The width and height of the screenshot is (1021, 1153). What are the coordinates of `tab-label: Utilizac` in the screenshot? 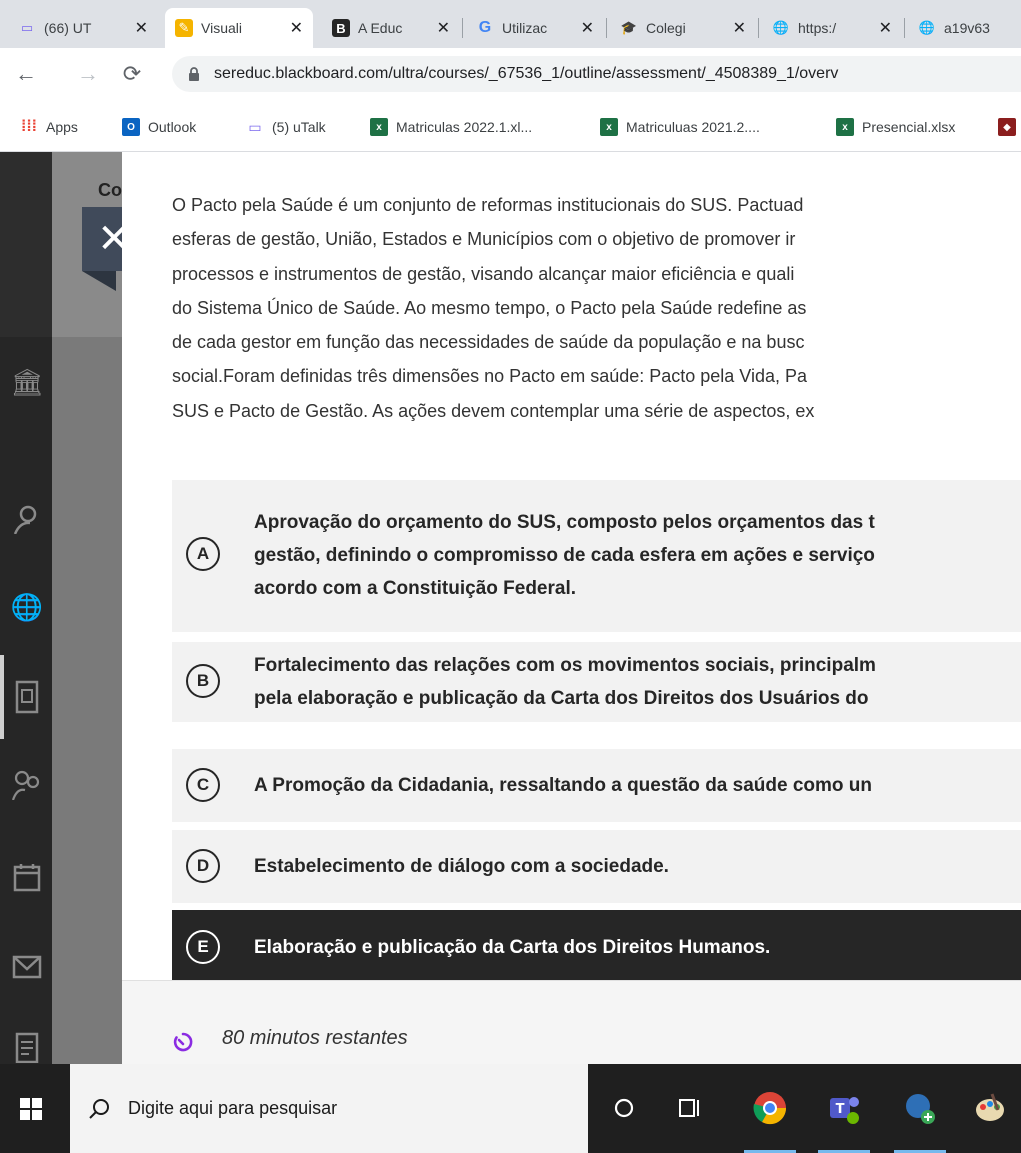 It's located at (525, 28).